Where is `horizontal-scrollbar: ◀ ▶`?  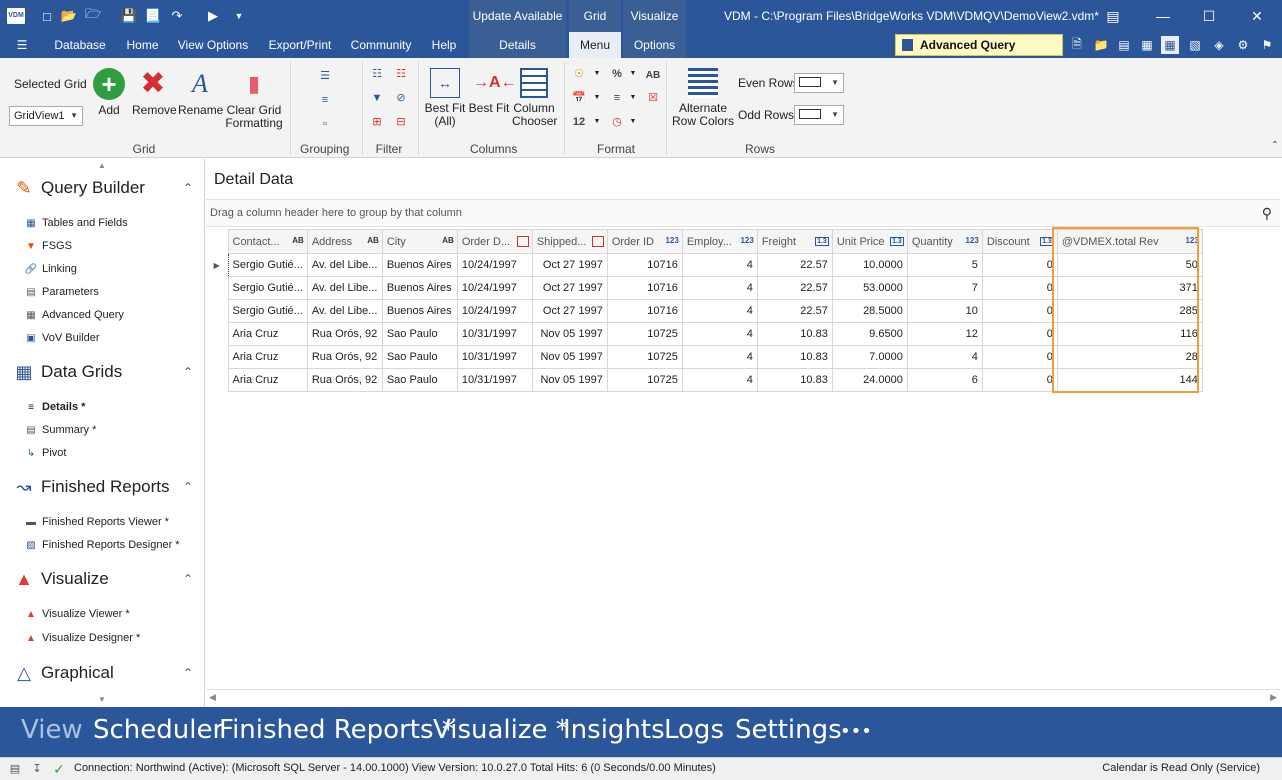 horizontal-scrollbar: ◀ ▶ is located at coordinates (743, 697).